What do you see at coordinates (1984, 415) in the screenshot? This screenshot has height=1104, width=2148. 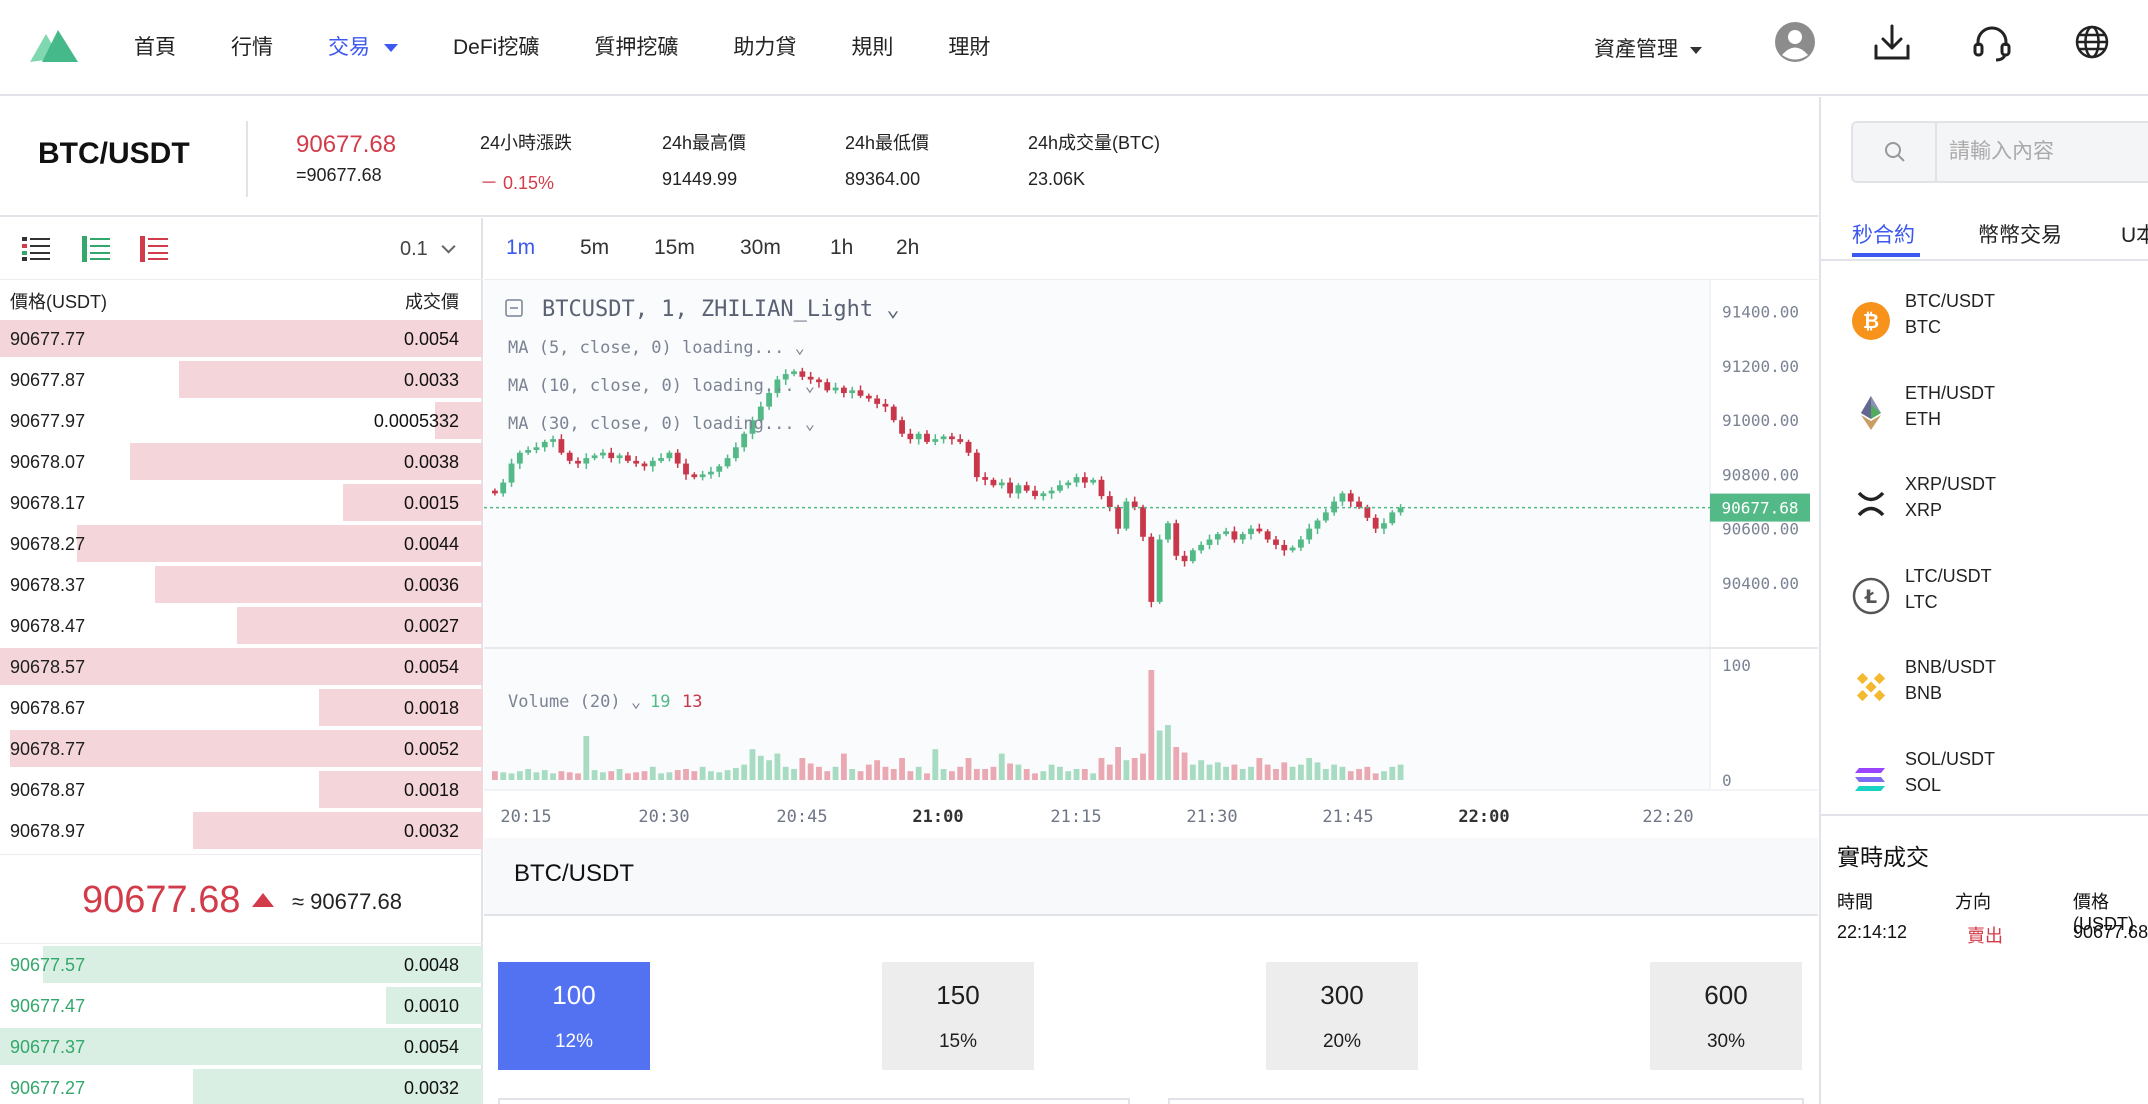 I see `market-item: ETH/USDT ETH` at bounding box center [1984, 415].